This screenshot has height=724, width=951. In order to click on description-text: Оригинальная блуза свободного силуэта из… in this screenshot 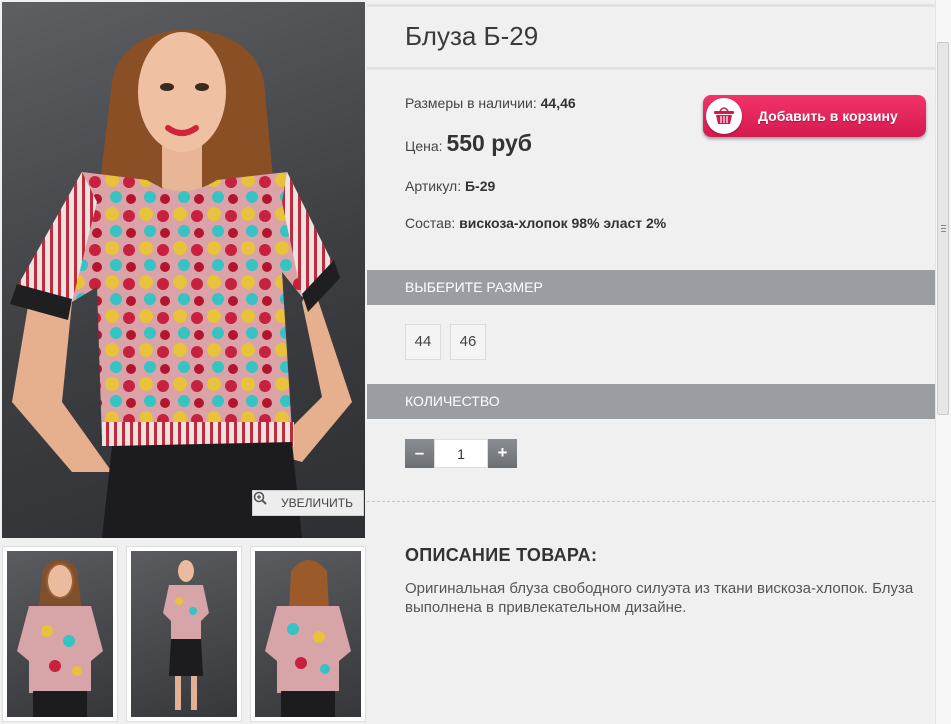, I will do `click(659, 598)`.